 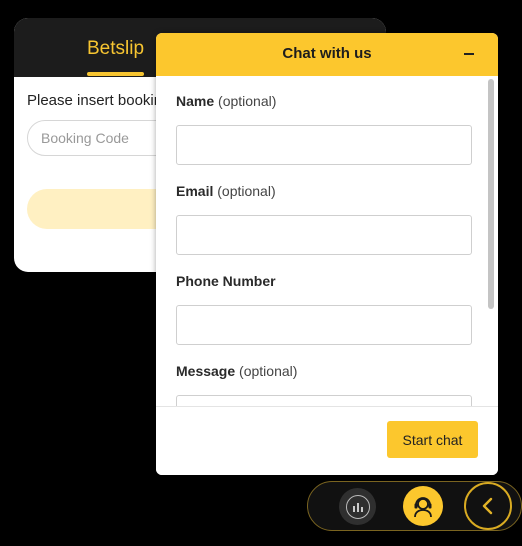 What do you see at coordinates (432, 439) in the screenshot?
I see `start-chat-button: Start chat` at bounding box center [432, 439].